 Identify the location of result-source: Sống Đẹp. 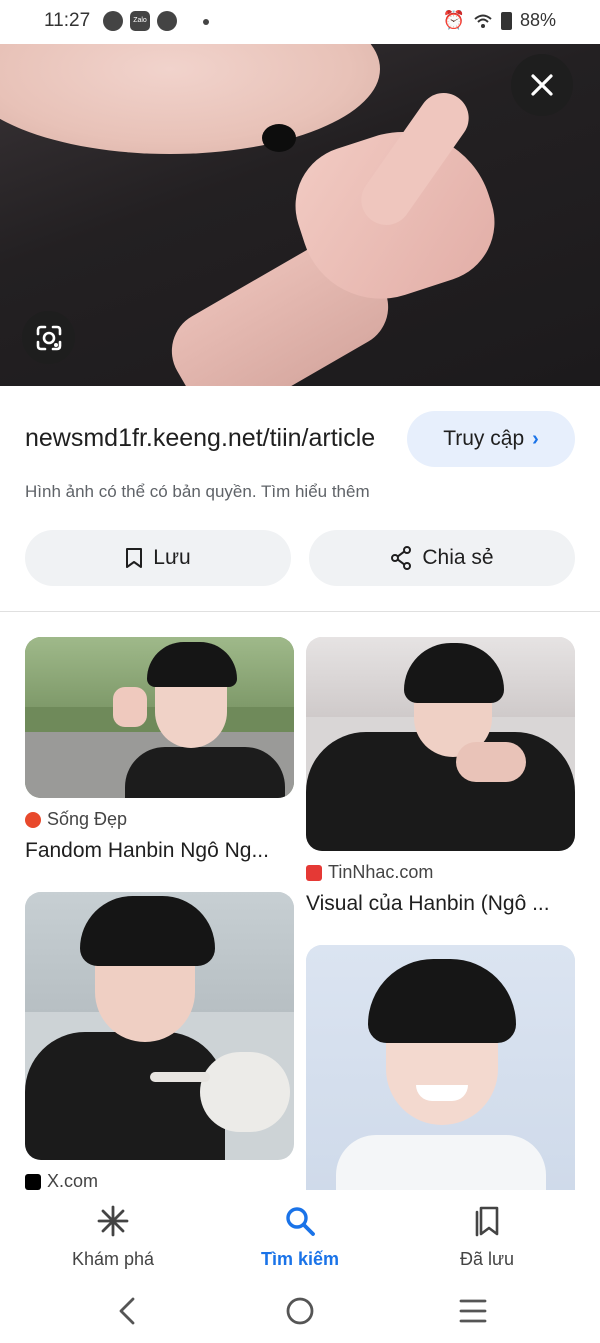
(76, 819).